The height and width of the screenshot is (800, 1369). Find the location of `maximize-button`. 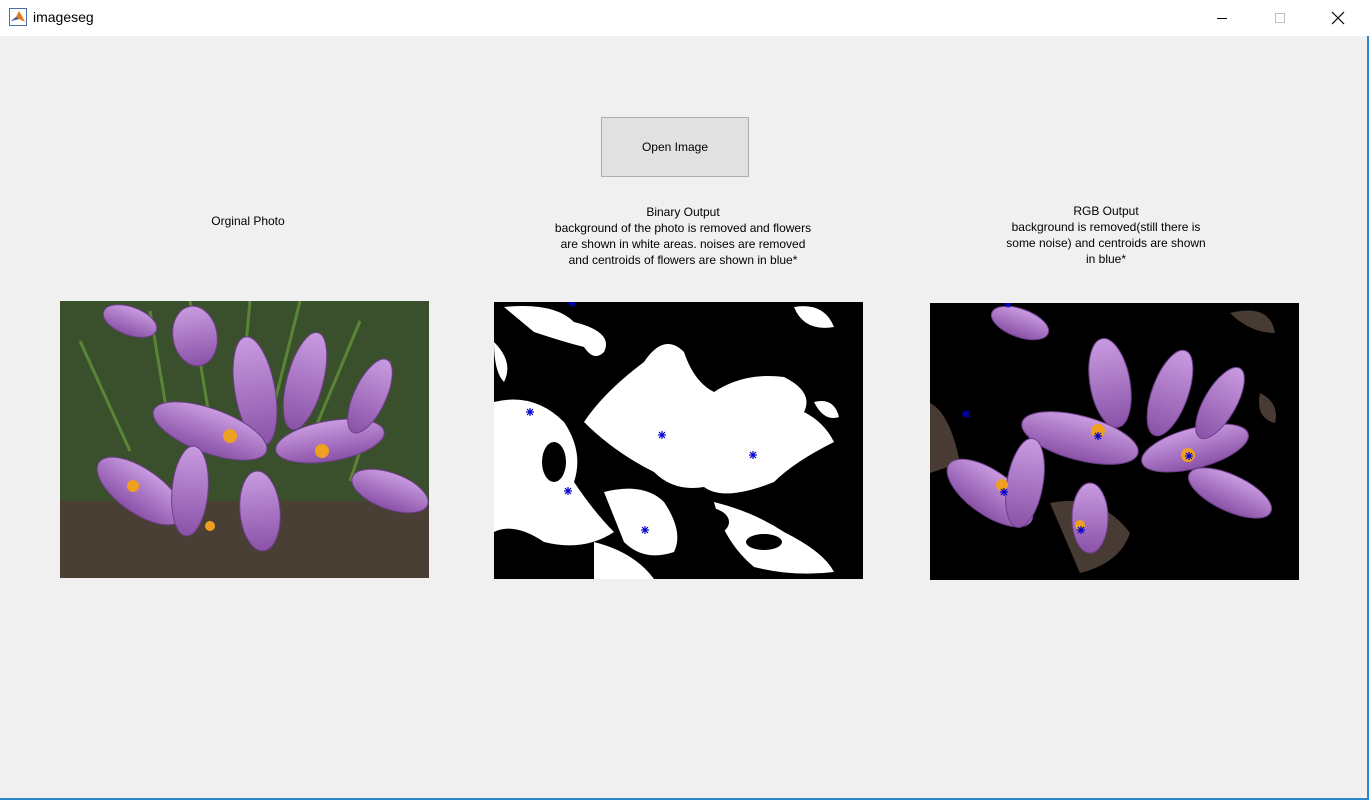

maximize-button is located at coordinates (1280, 18).